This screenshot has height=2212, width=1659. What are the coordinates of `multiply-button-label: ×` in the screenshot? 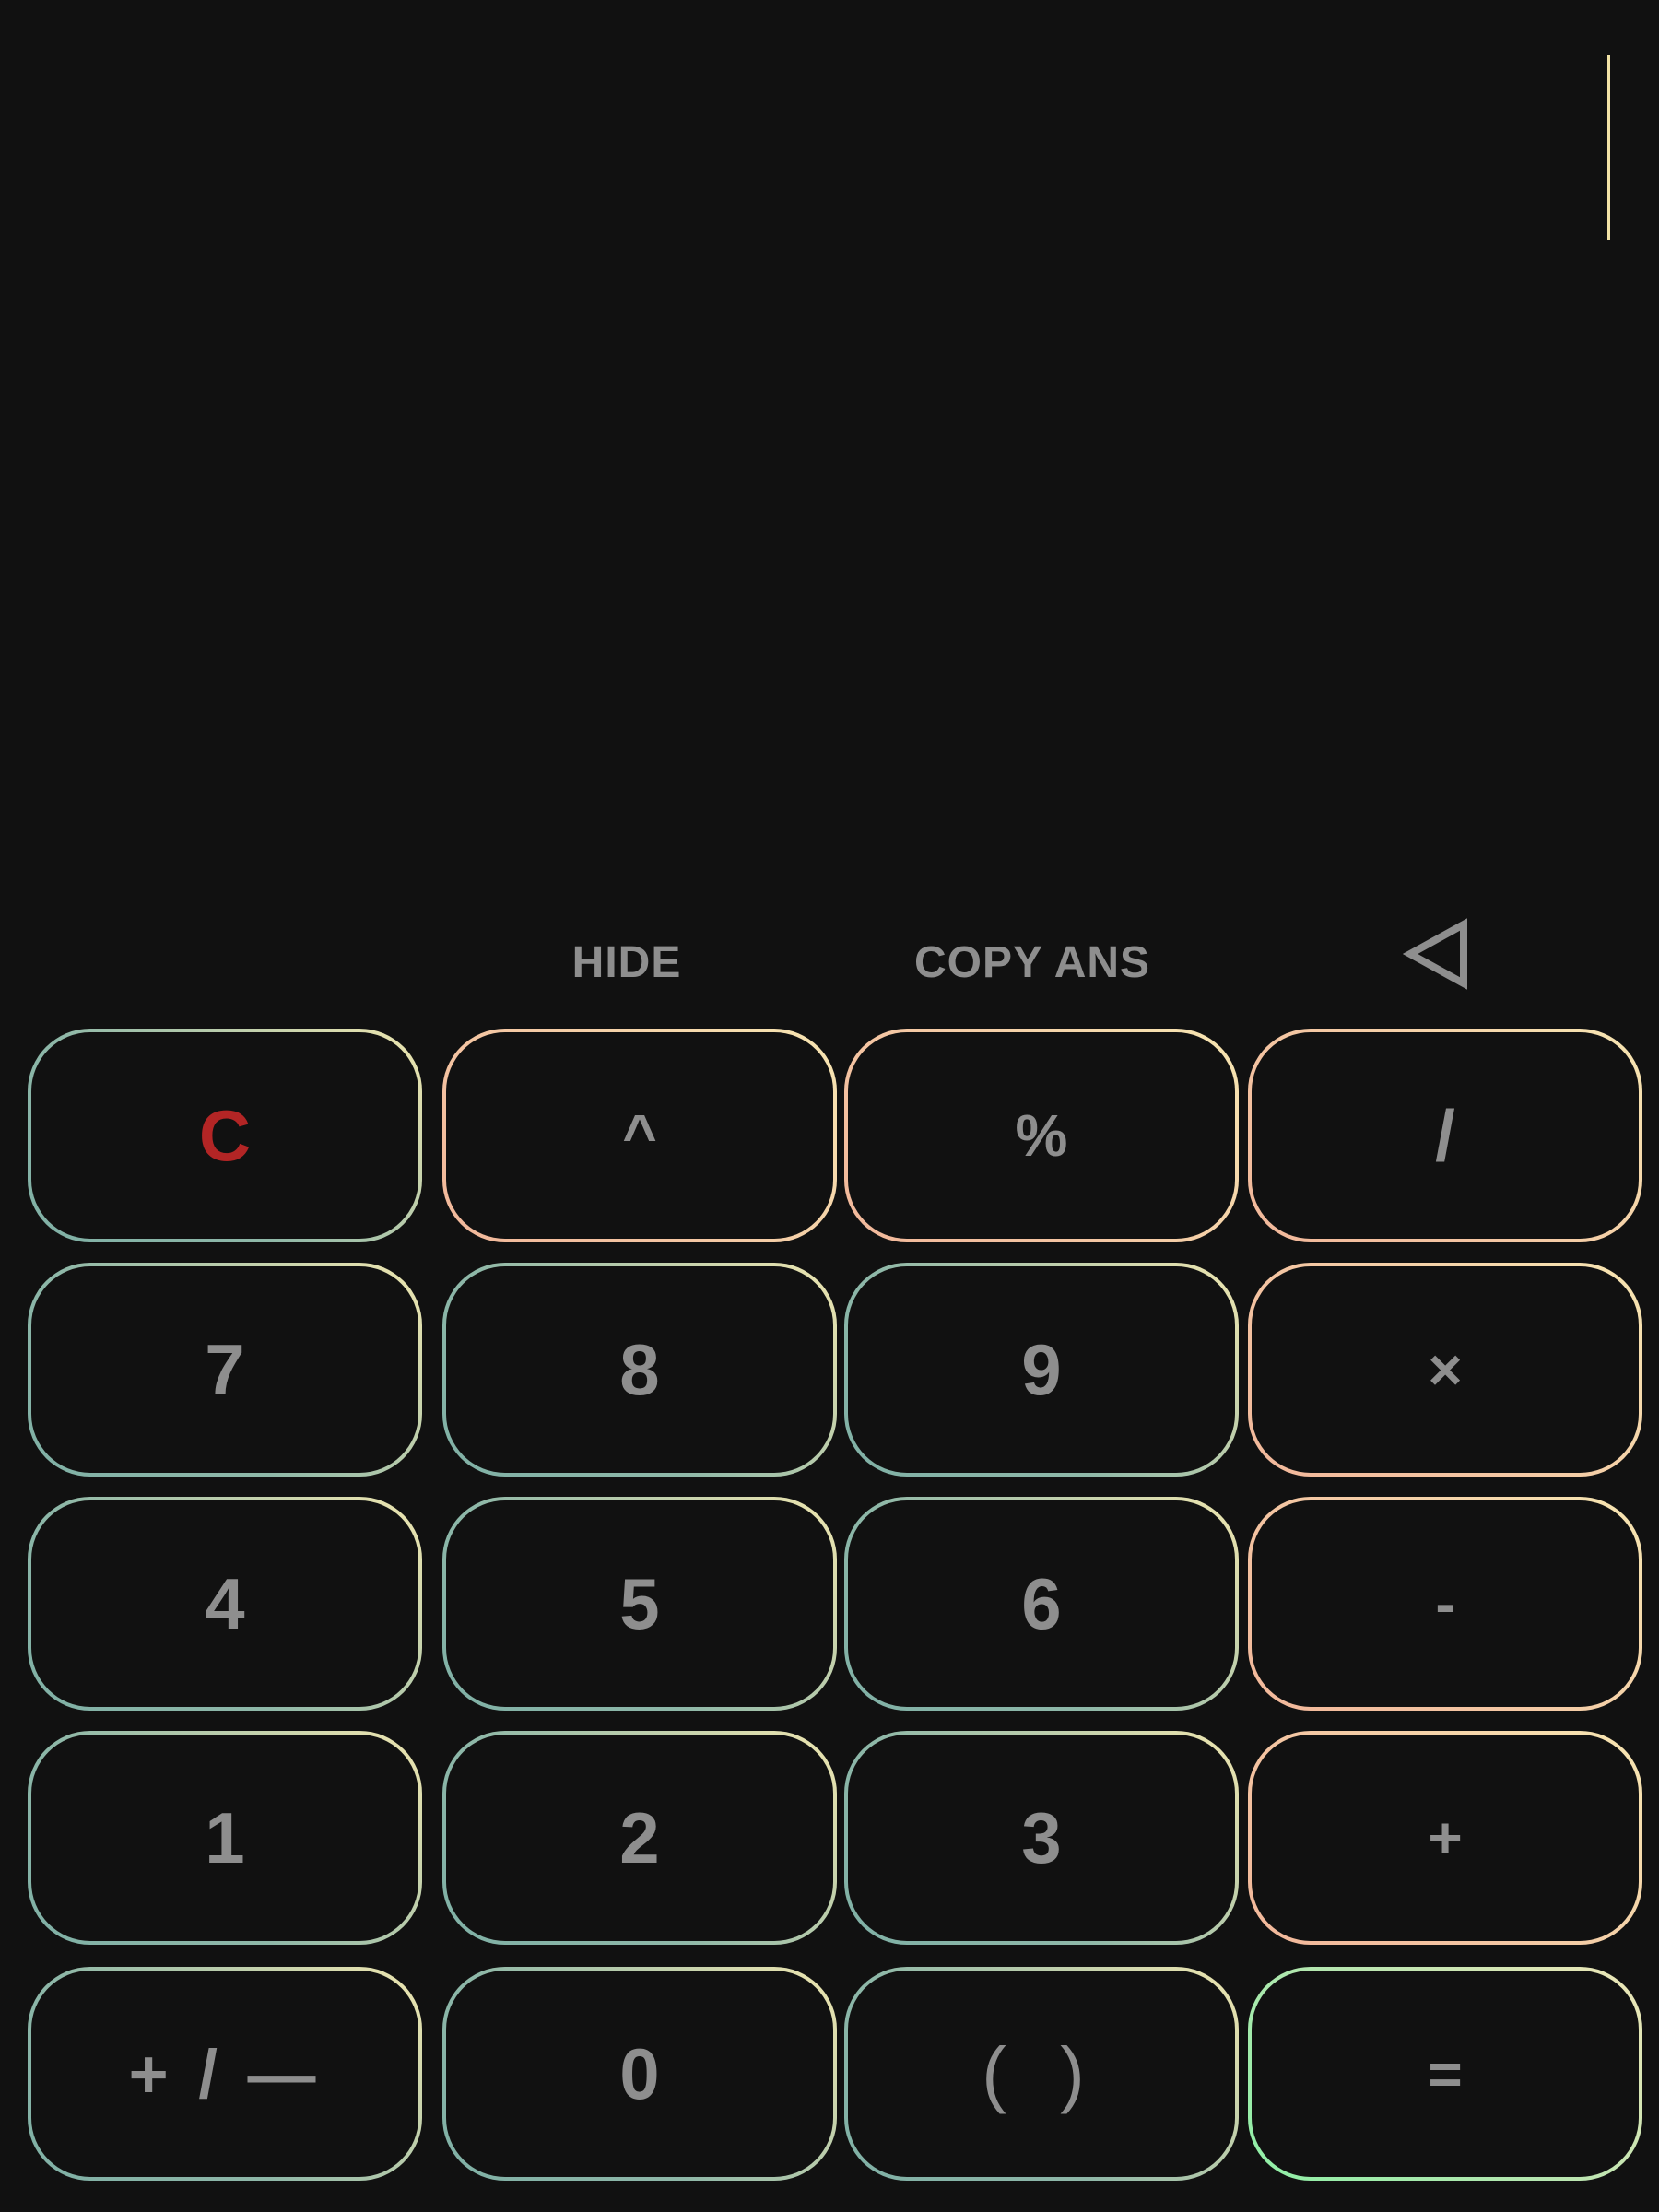 It's located at (1445, 1369).